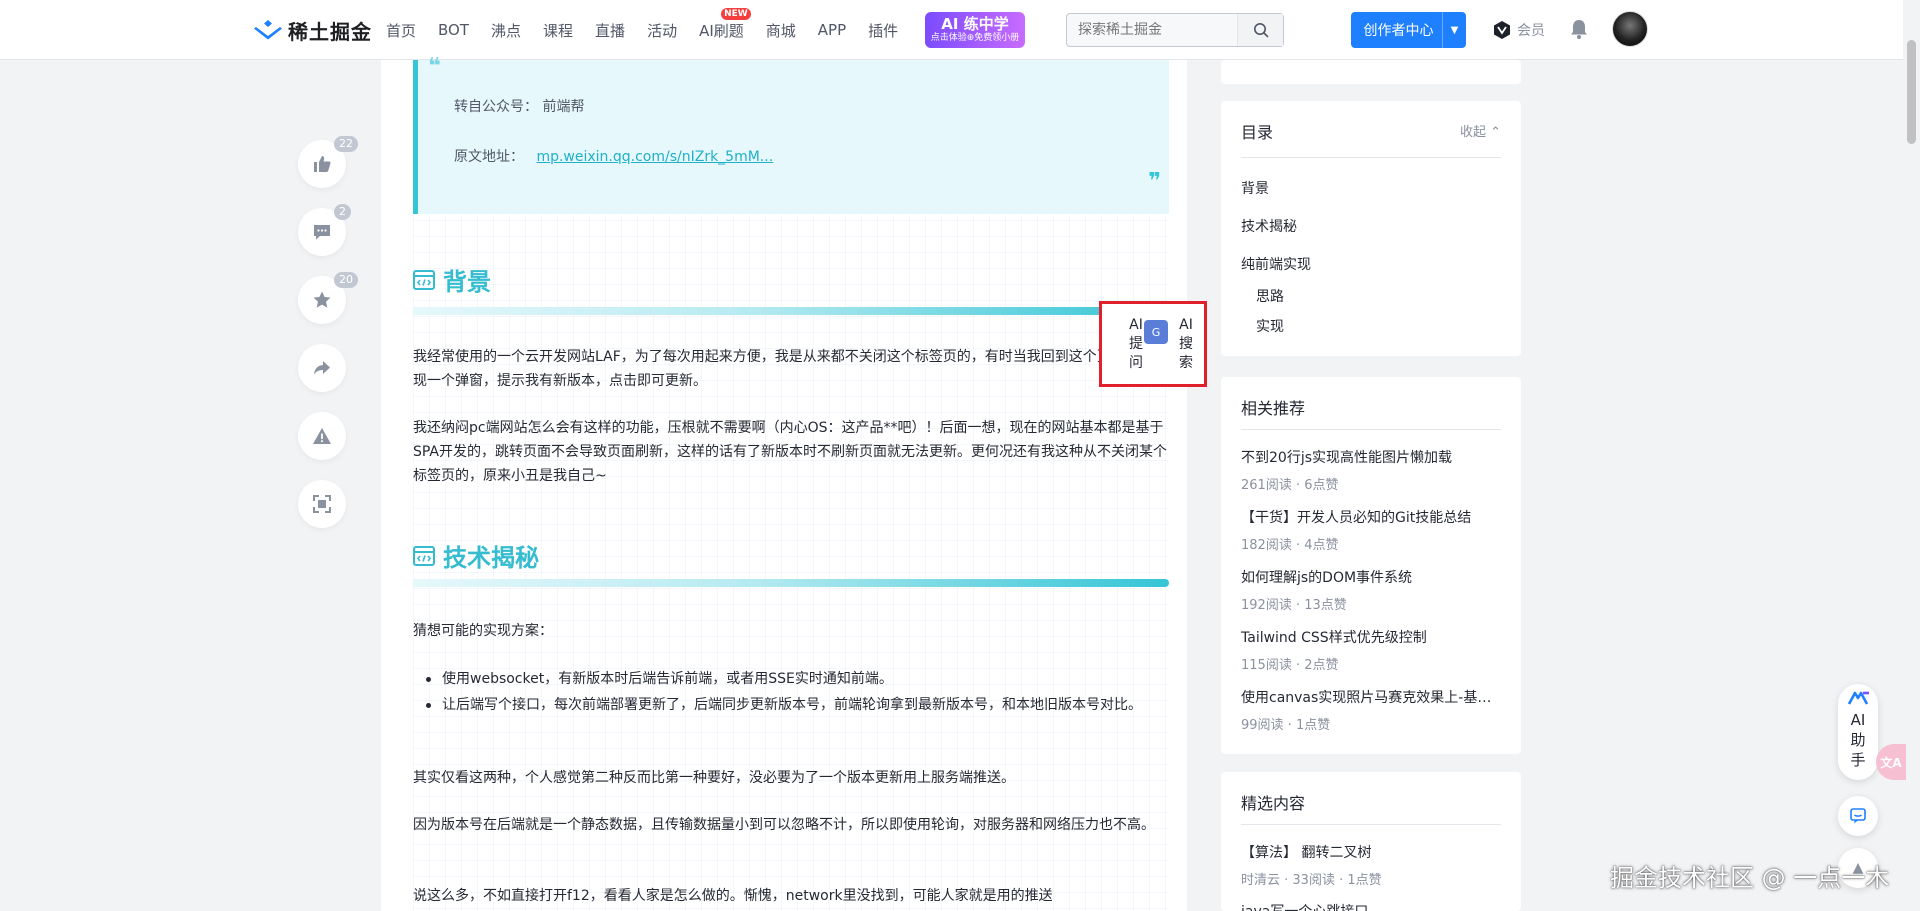 Image resolution: width=1920 pixels, height=911 pixels. I want to click on related-title: 相关推荐, so click(1273, 408).